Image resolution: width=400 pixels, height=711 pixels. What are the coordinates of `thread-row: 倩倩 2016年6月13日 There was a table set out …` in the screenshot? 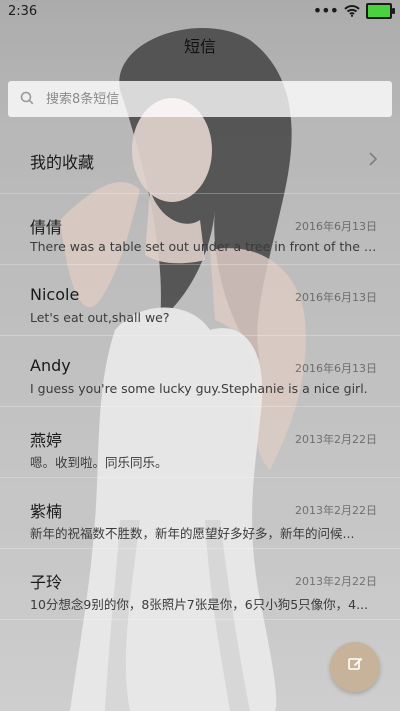 It's located at (200, 229).